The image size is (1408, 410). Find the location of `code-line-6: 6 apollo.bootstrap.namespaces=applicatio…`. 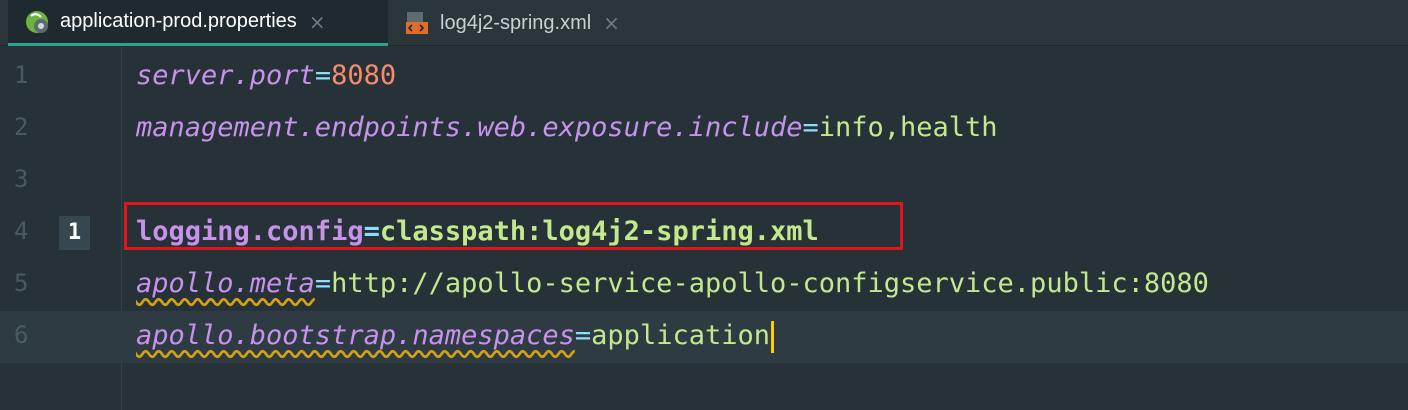

code-line-6: 6 apollo.bootstrap.namespaces=applicatio… is located at coordinates (704, 337).